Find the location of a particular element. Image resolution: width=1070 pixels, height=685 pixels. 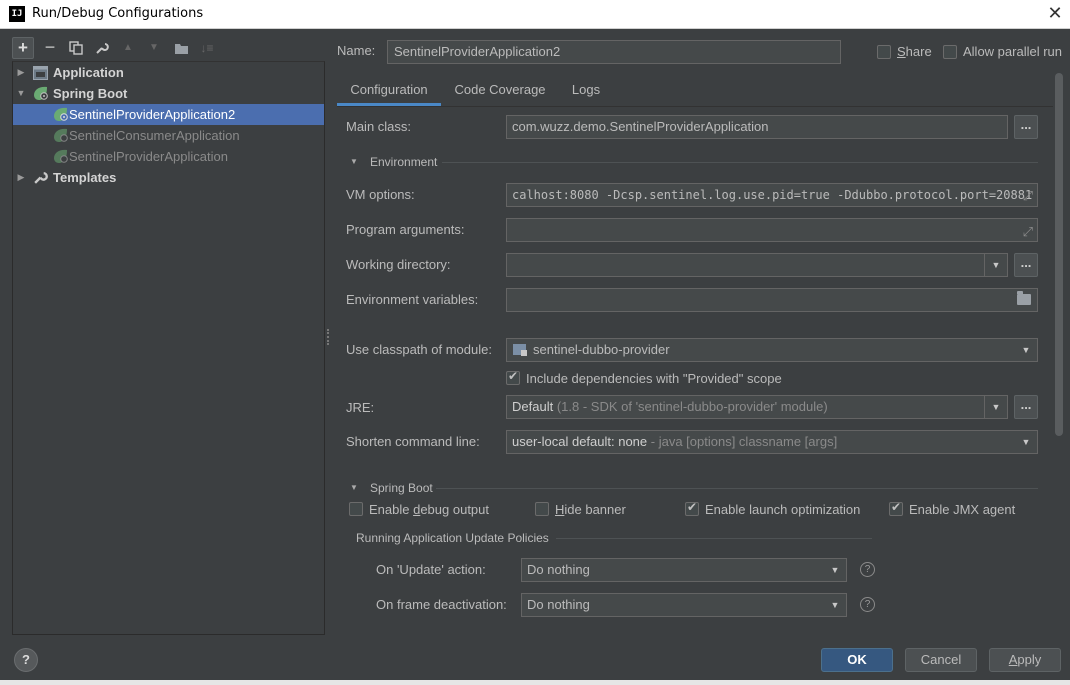

window-title: Run/Debug Configurations is located at coordinates (118, 13).